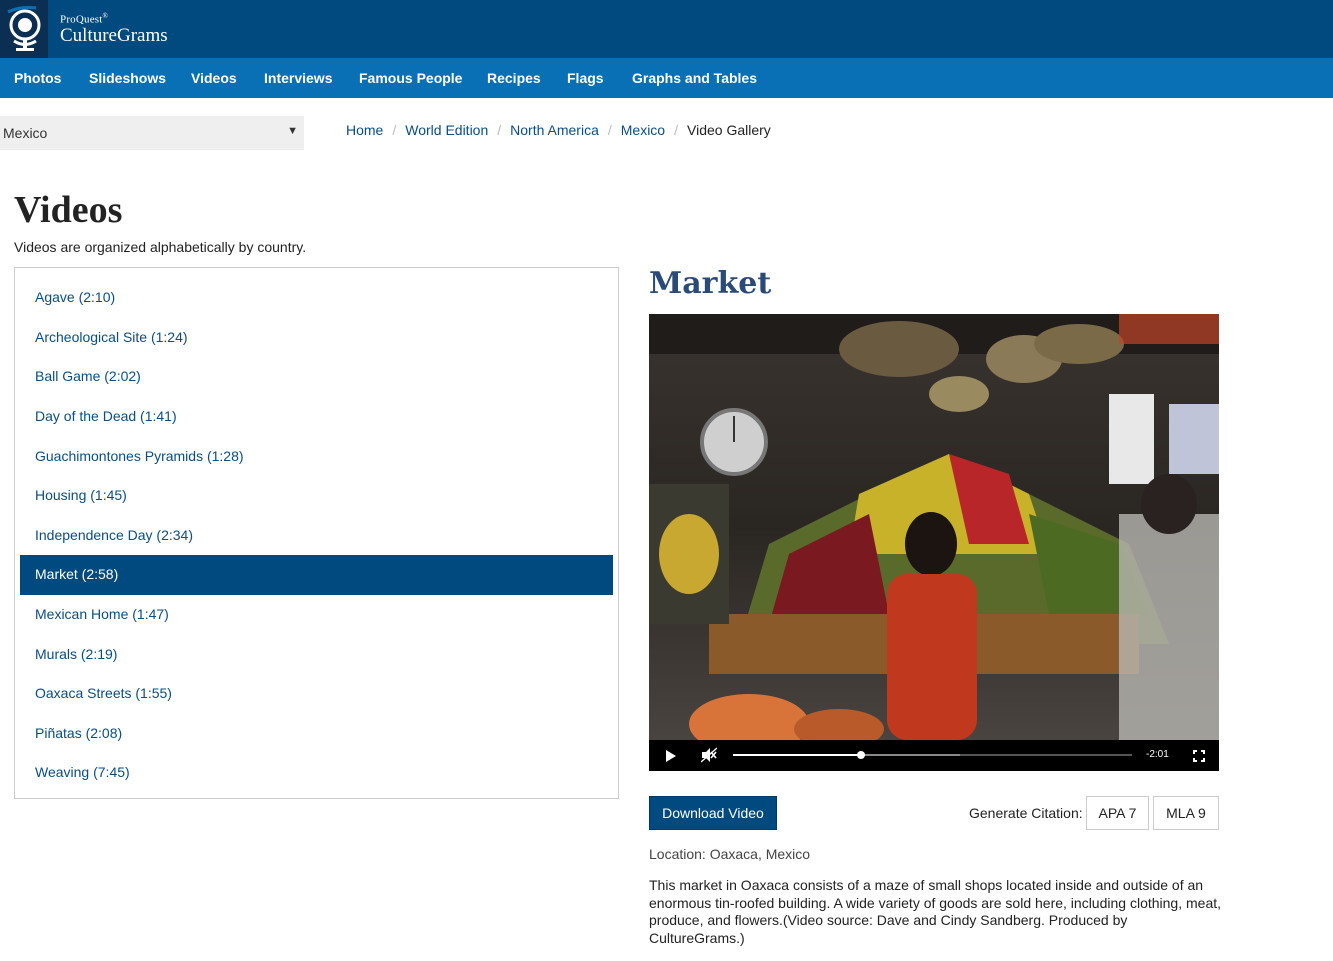 This screenshot has width=1333, height=961. Describe the element at coordinates (446, 130) in the screenshot. I see `breadcrumb-world-edition: World Edition` at that location.